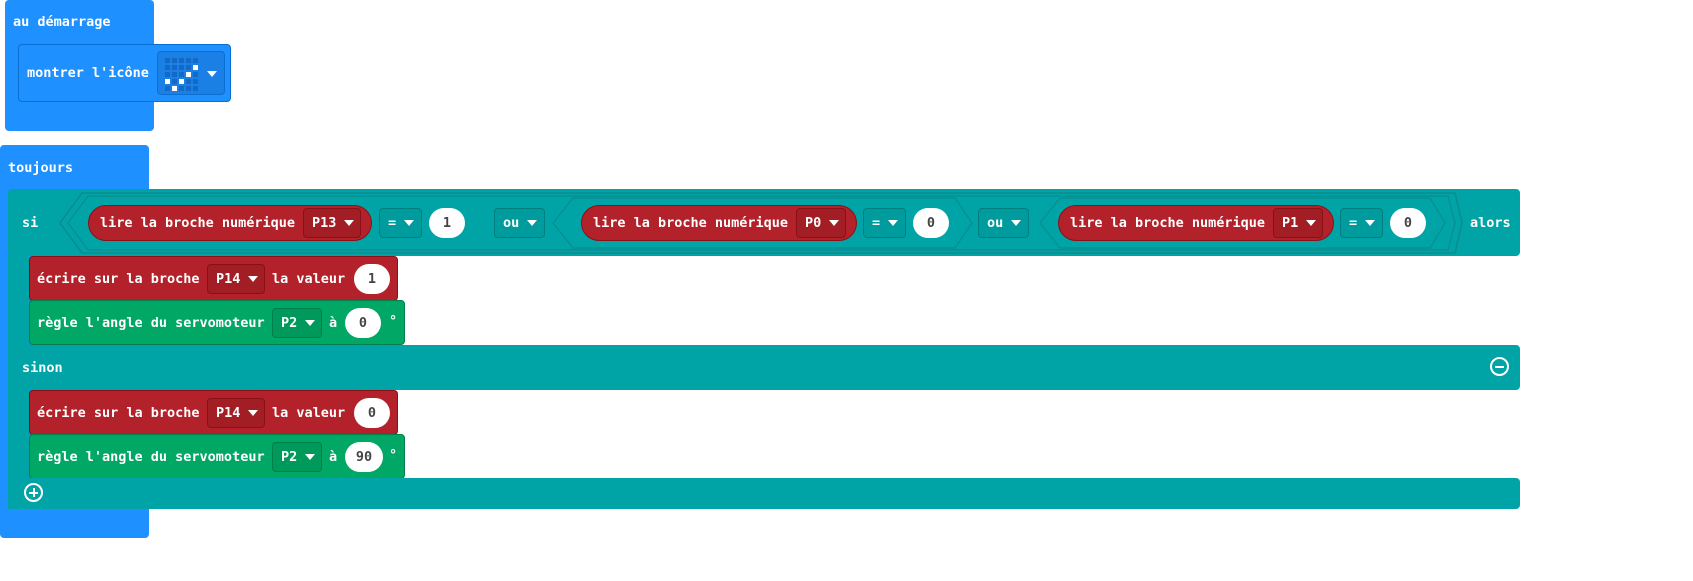  I want to click on servo-angle-block: règle l'angle du servomoteur P2 à 90 °, so click(217, 456).